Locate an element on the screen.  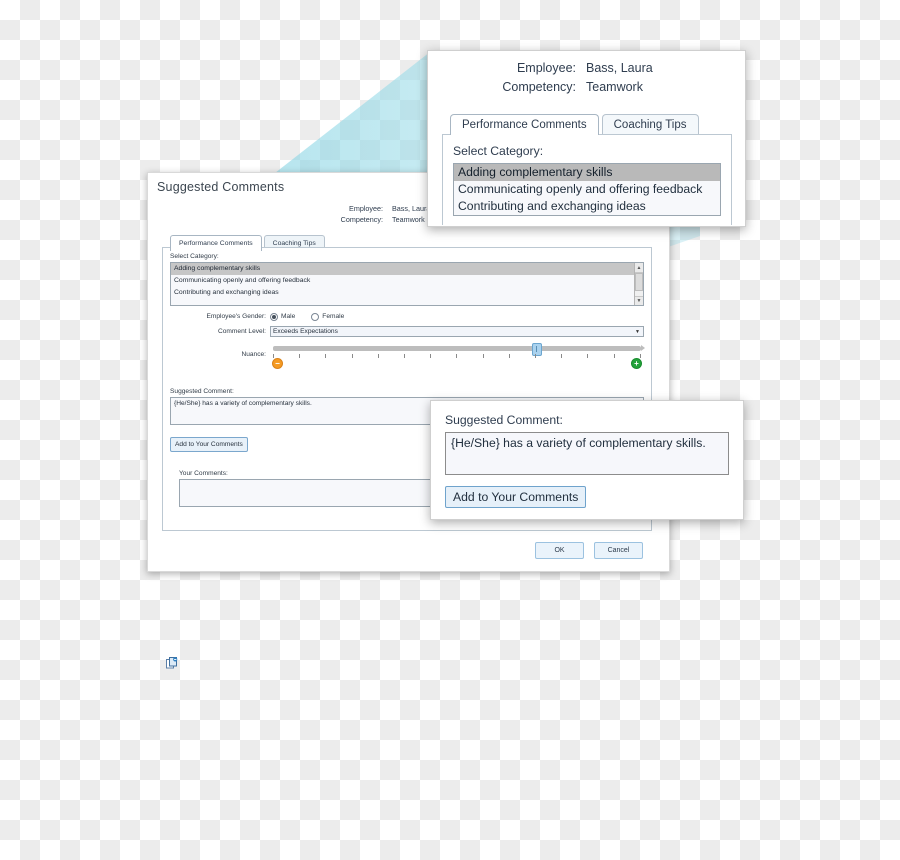
slider-track is located at coordinates (459, 348).